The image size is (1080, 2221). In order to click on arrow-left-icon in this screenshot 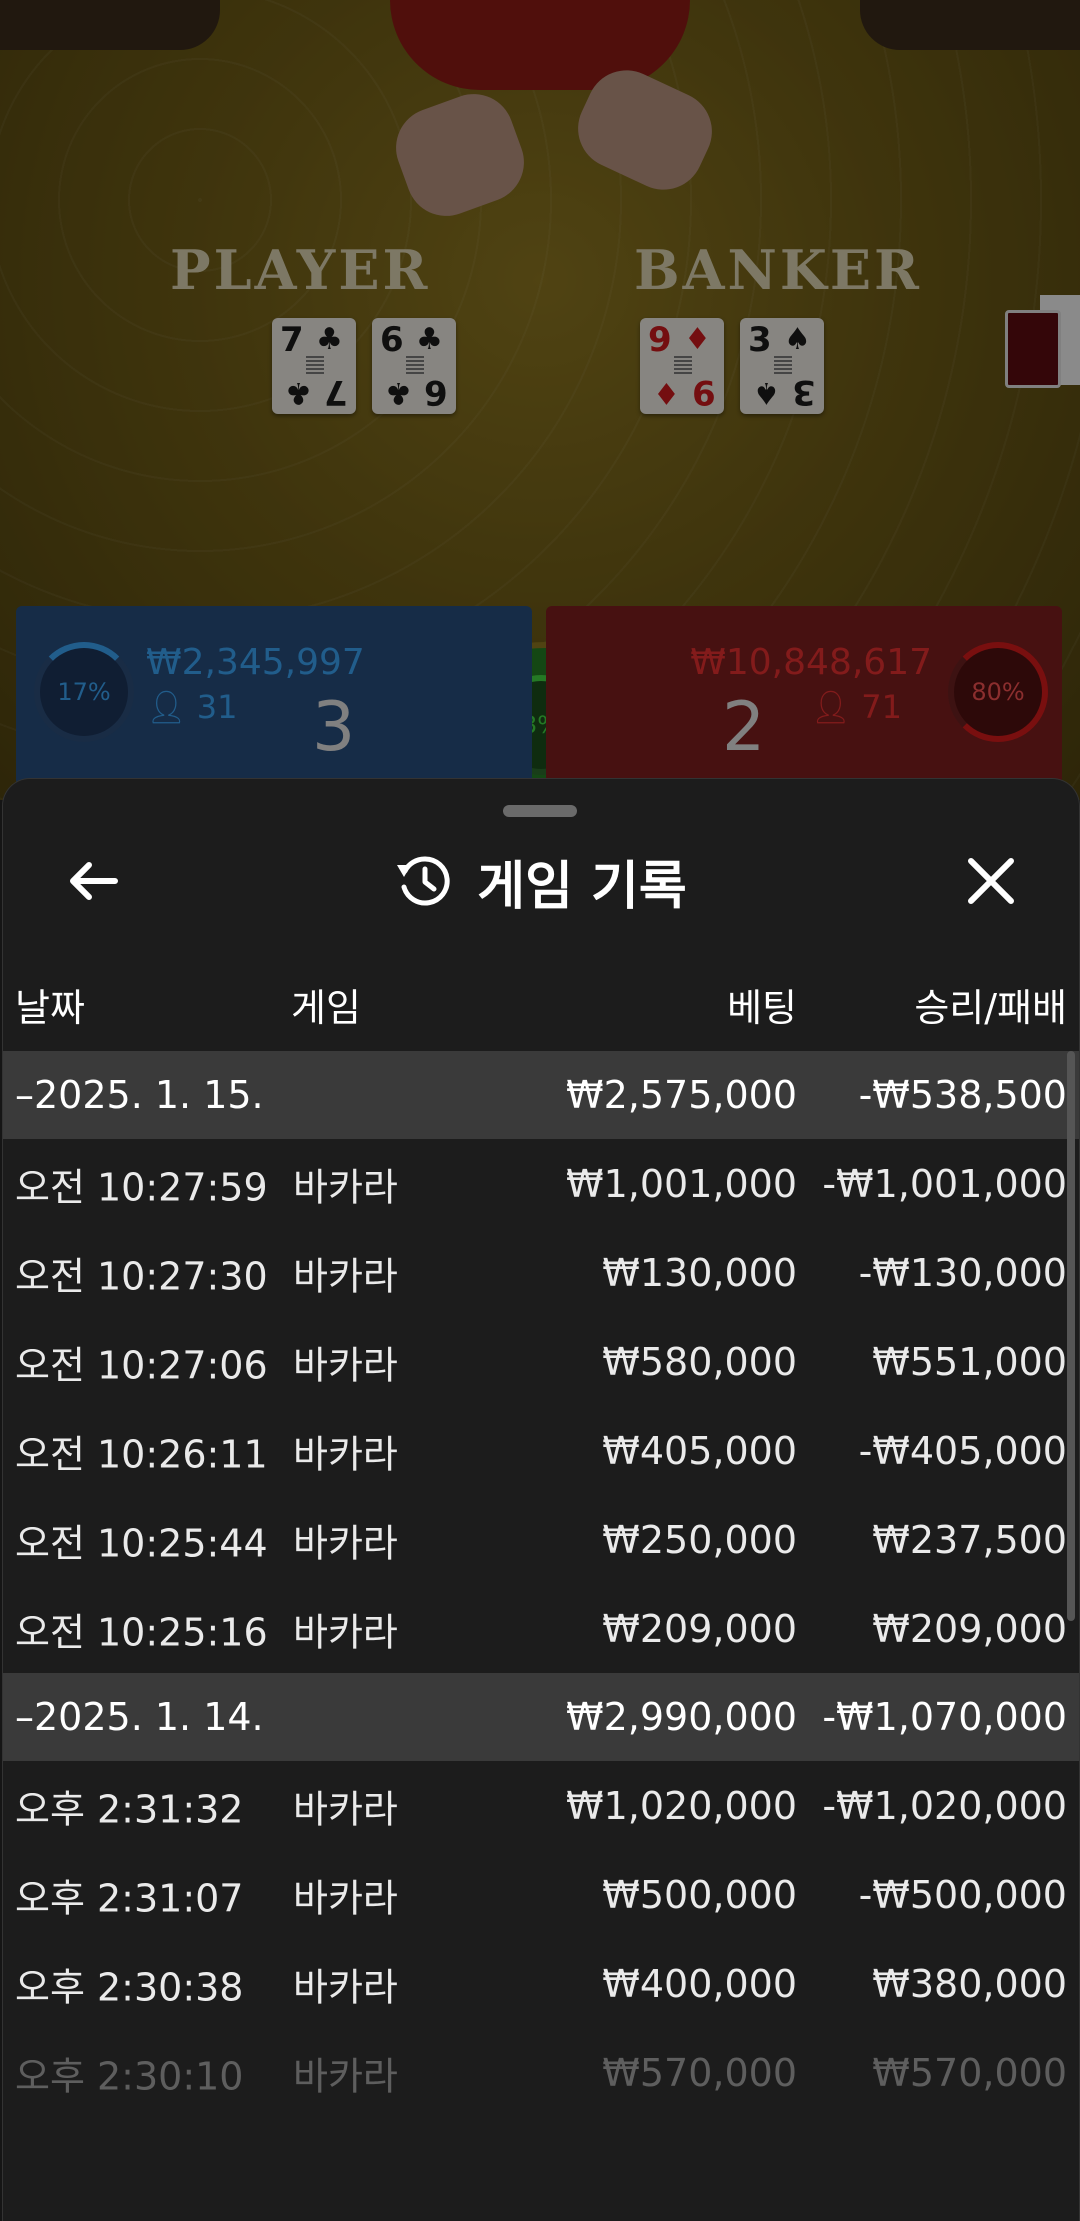, I will do `click(94, 881)`.